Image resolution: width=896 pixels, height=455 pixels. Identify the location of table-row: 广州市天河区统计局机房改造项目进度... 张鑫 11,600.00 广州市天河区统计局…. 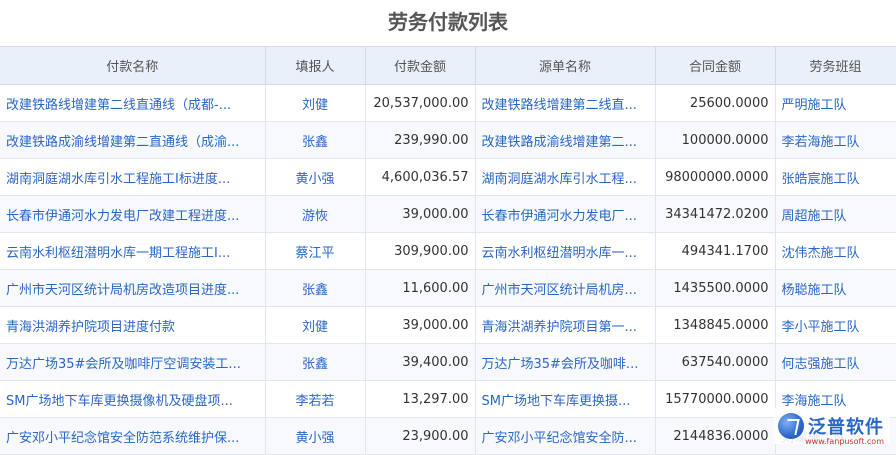
(448, 288).